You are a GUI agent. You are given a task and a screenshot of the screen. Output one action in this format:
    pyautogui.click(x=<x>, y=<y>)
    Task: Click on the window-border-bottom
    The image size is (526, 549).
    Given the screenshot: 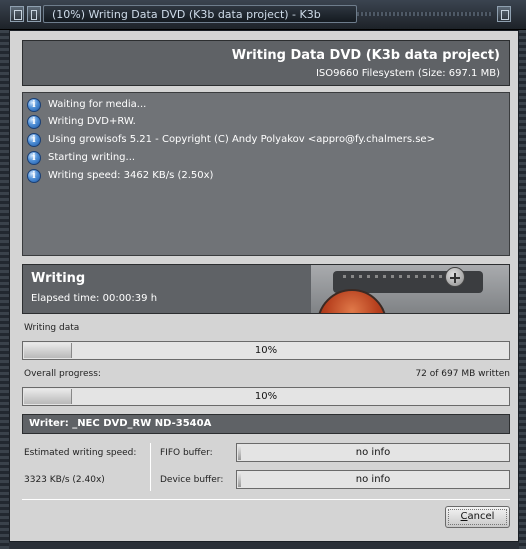 What is the action you would take?
    pyautogui.click(x=264, y=545)
    